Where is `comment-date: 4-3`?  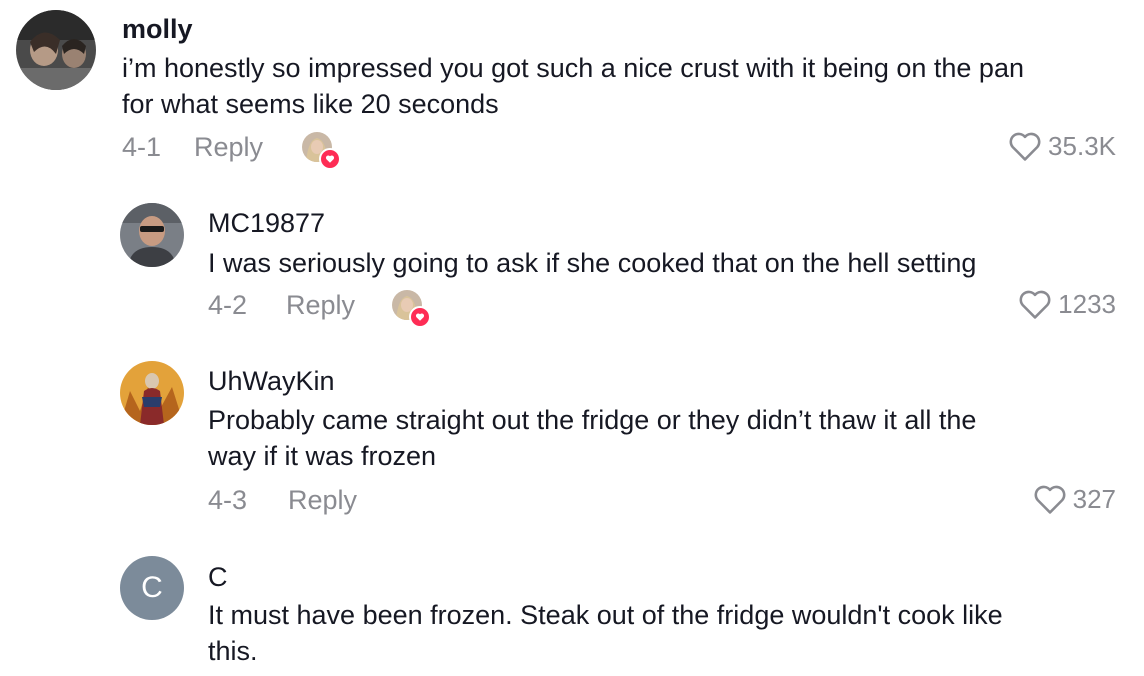 comment-date: 4-3 is located at coordinates (228, 500).